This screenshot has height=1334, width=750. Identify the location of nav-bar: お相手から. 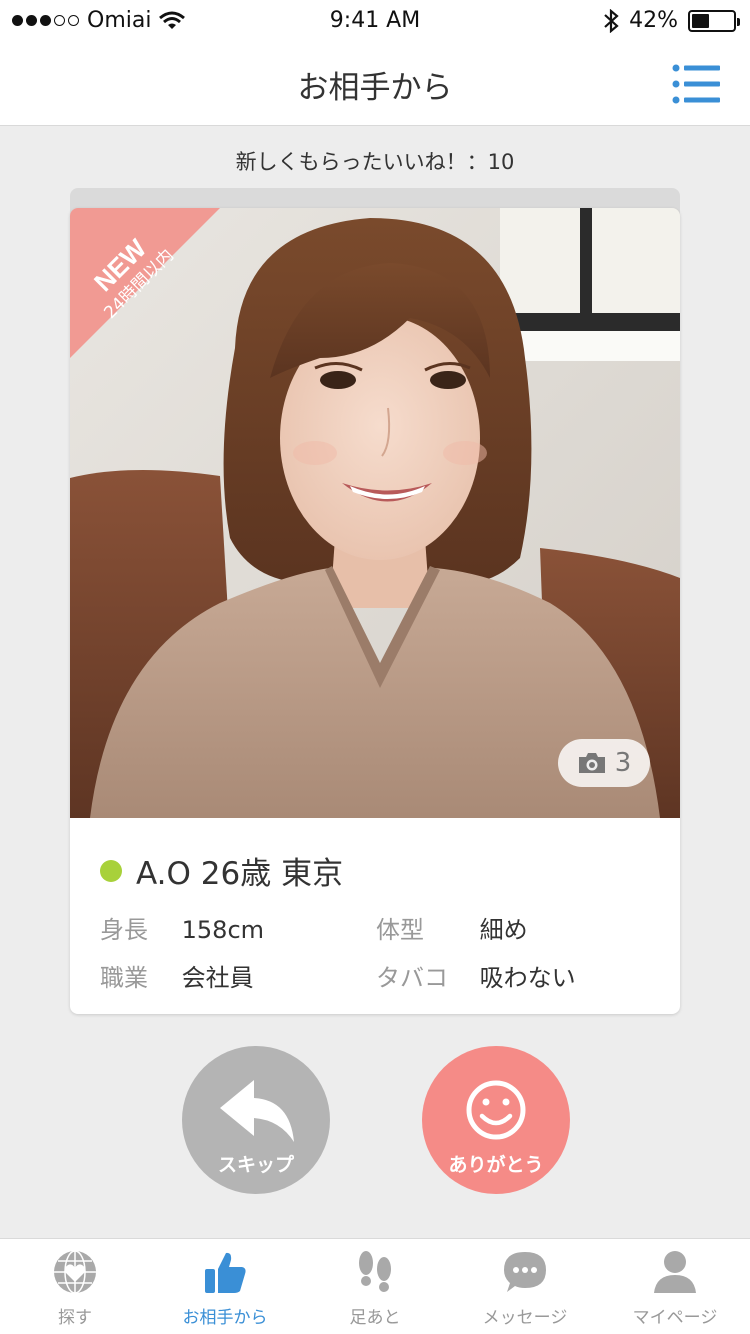
(375, 83).